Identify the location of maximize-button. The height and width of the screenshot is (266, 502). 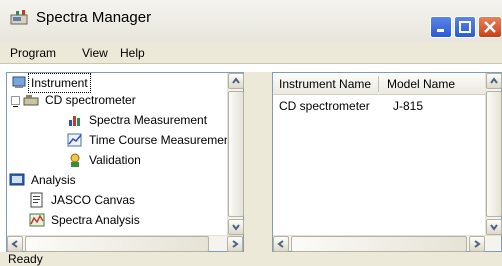
(465, 27).